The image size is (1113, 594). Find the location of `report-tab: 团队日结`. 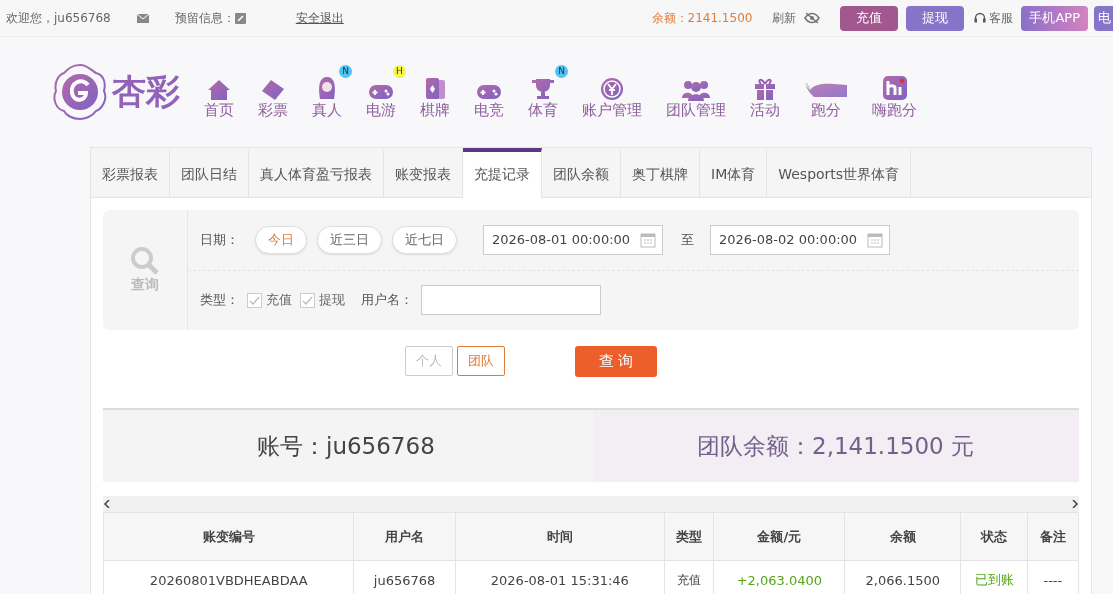

report-tab: 团队日结 is located at coordinates (209, 172).